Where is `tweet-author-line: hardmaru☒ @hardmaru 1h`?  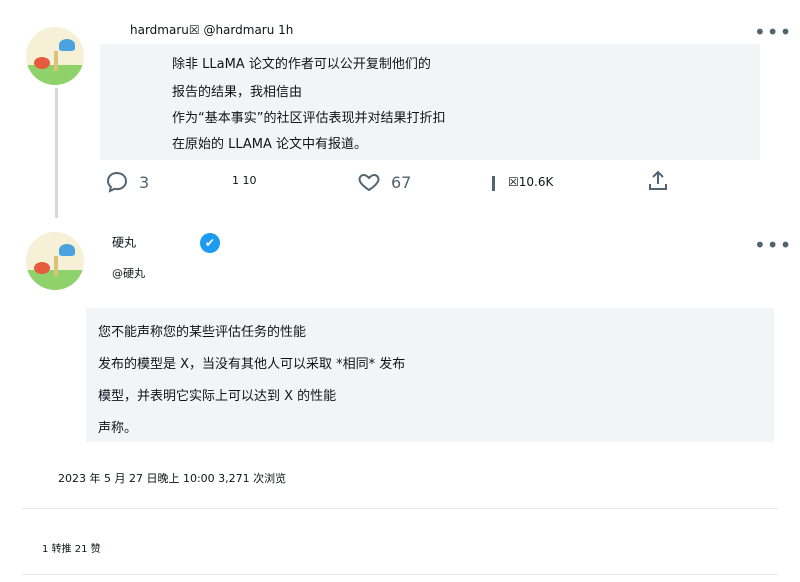
tweet-author-line: hardmaru☒ @hardmaru 1h is located at coordinates (211, 30).